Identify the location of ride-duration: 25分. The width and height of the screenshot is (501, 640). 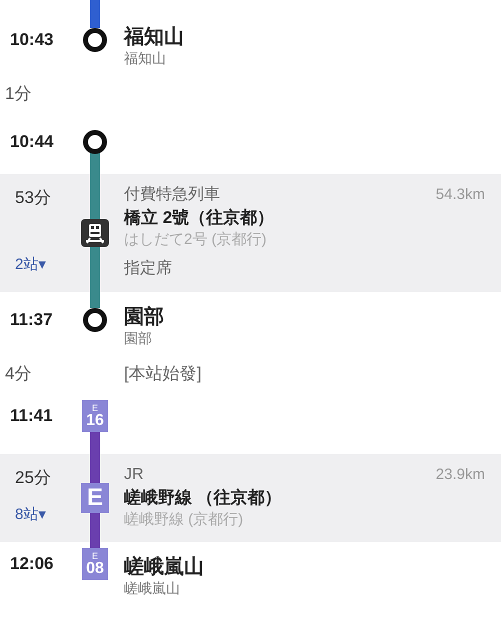
(33, 478).